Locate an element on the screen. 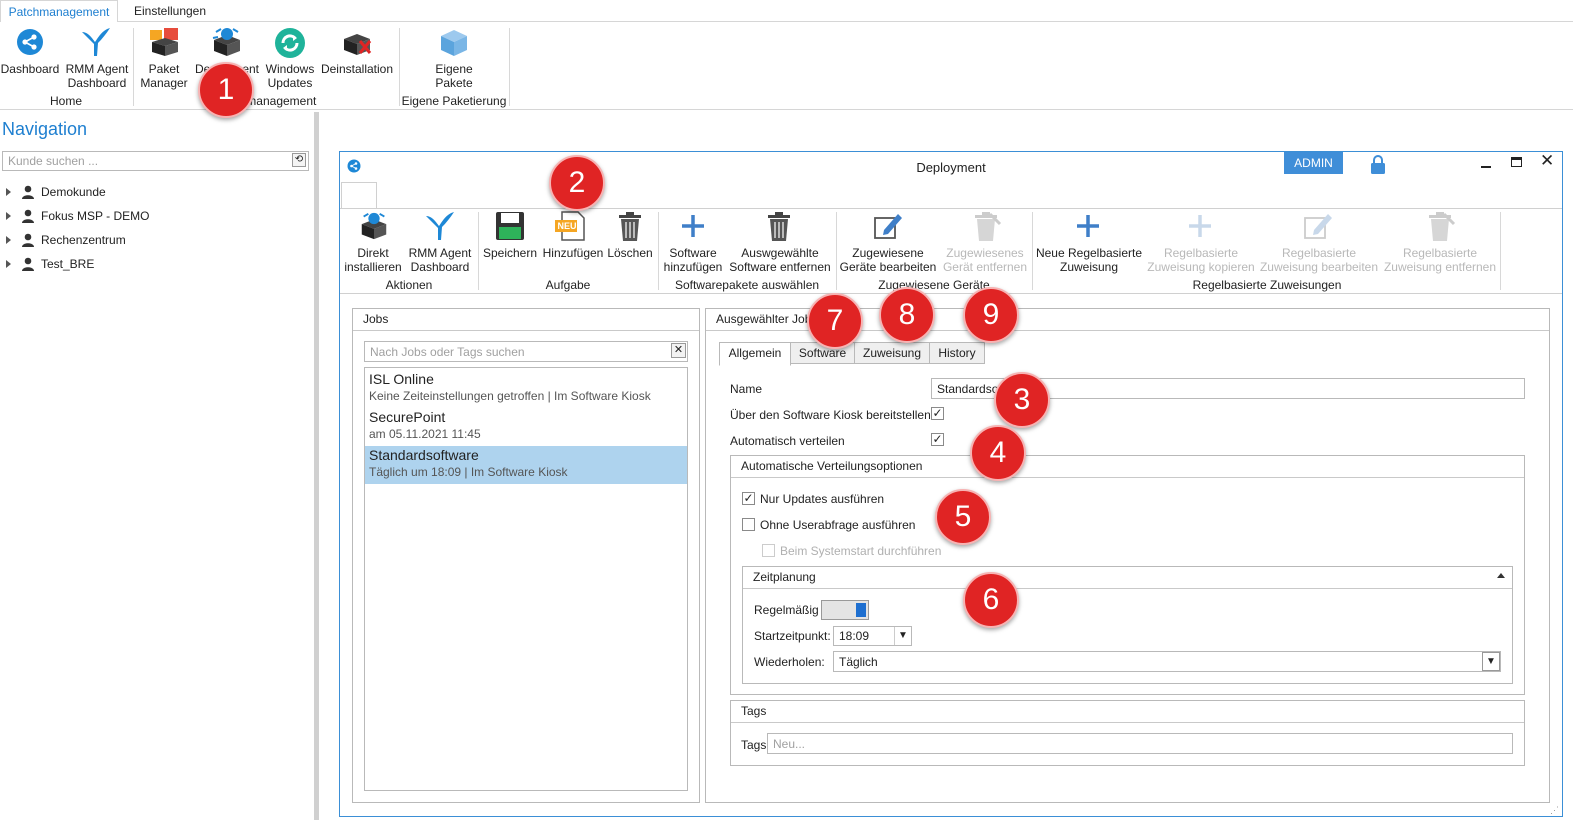 The image size is (1573, 820). callout-badge: 6 is located at coordinates (991, 600).